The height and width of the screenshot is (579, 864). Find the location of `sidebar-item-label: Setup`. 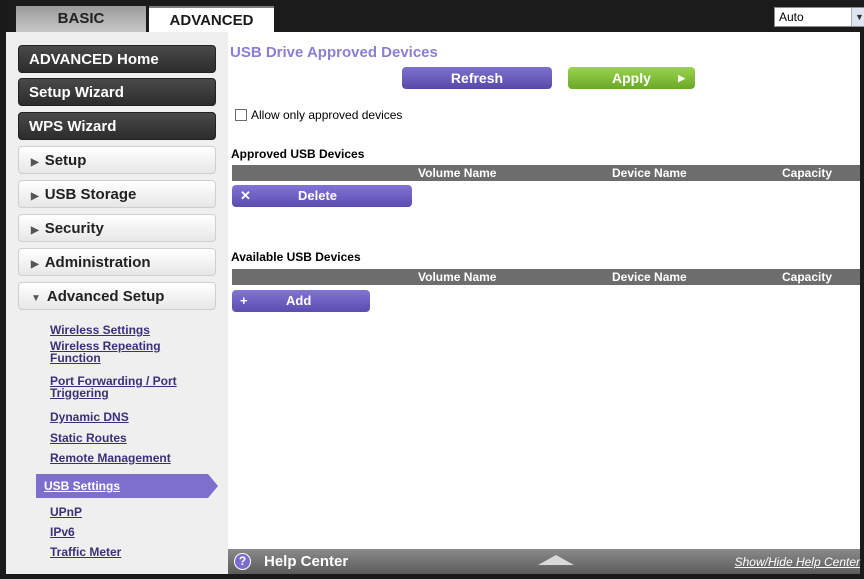

sidebar-item-label: Setup is located at coordinates (65, 160).